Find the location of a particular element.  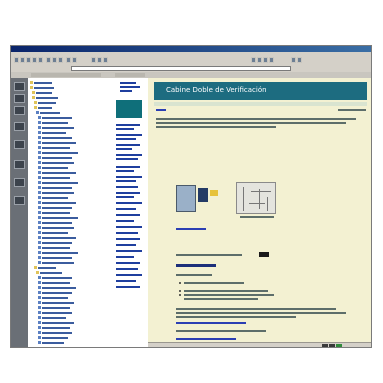

action-button is located at coordinates (264, 254).